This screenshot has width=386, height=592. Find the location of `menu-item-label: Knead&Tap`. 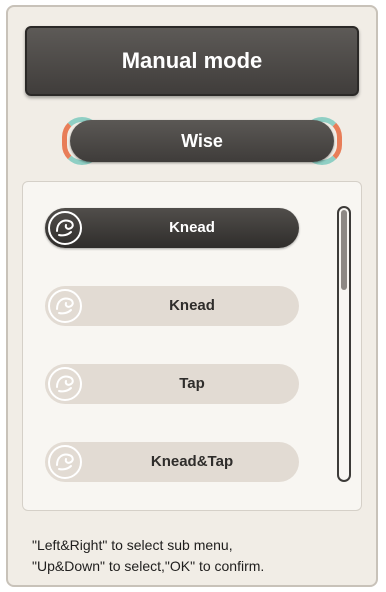

menu-item-label: Knead&Tap is located at coordinates (192, 461).